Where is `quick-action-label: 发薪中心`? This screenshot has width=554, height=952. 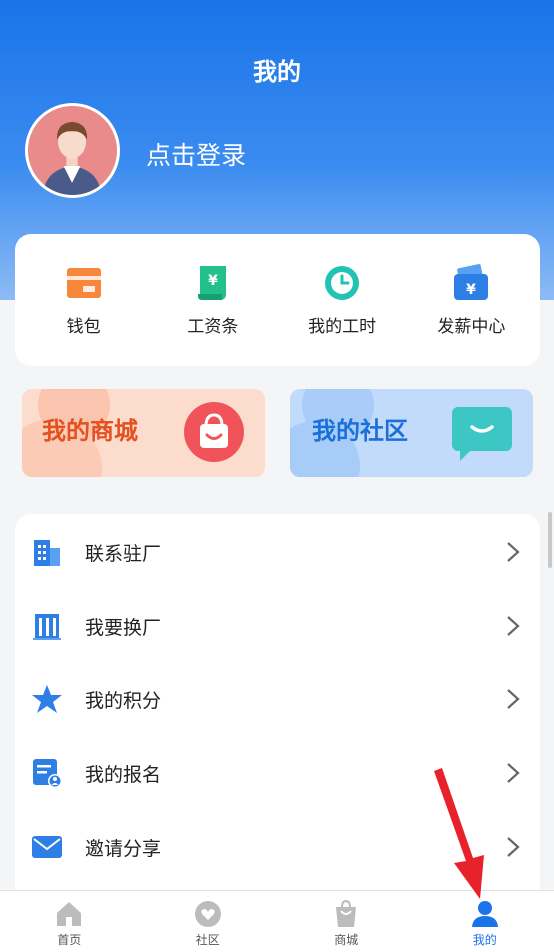
quick-action-label: 发薪中心 is located at coordinates (471, 326).